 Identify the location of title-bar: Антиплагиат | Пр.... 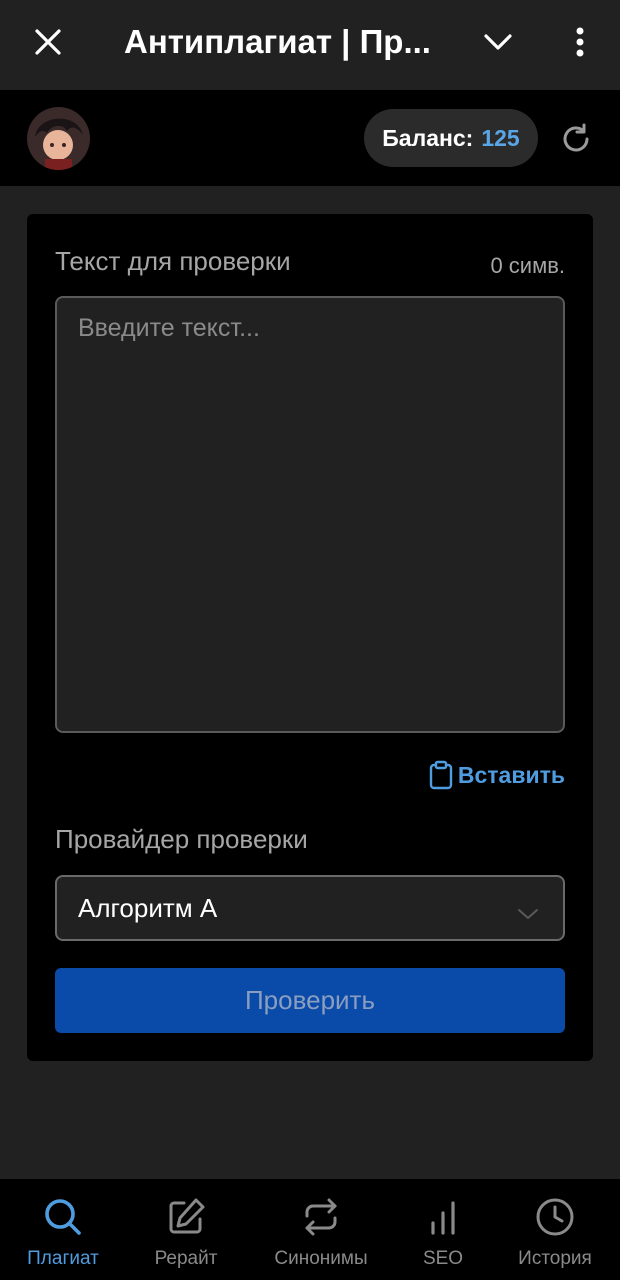
(310, 45).